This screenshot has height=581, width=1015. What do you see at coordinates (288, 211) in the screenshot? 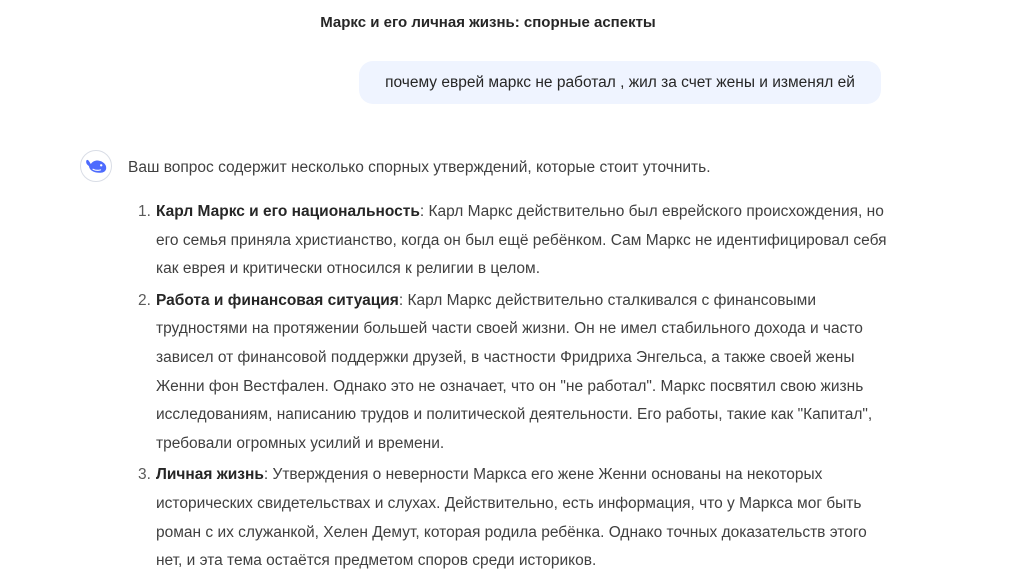
I see `list-item-title: Карл Маркс и его национальность` at bounding box center [288, 211].